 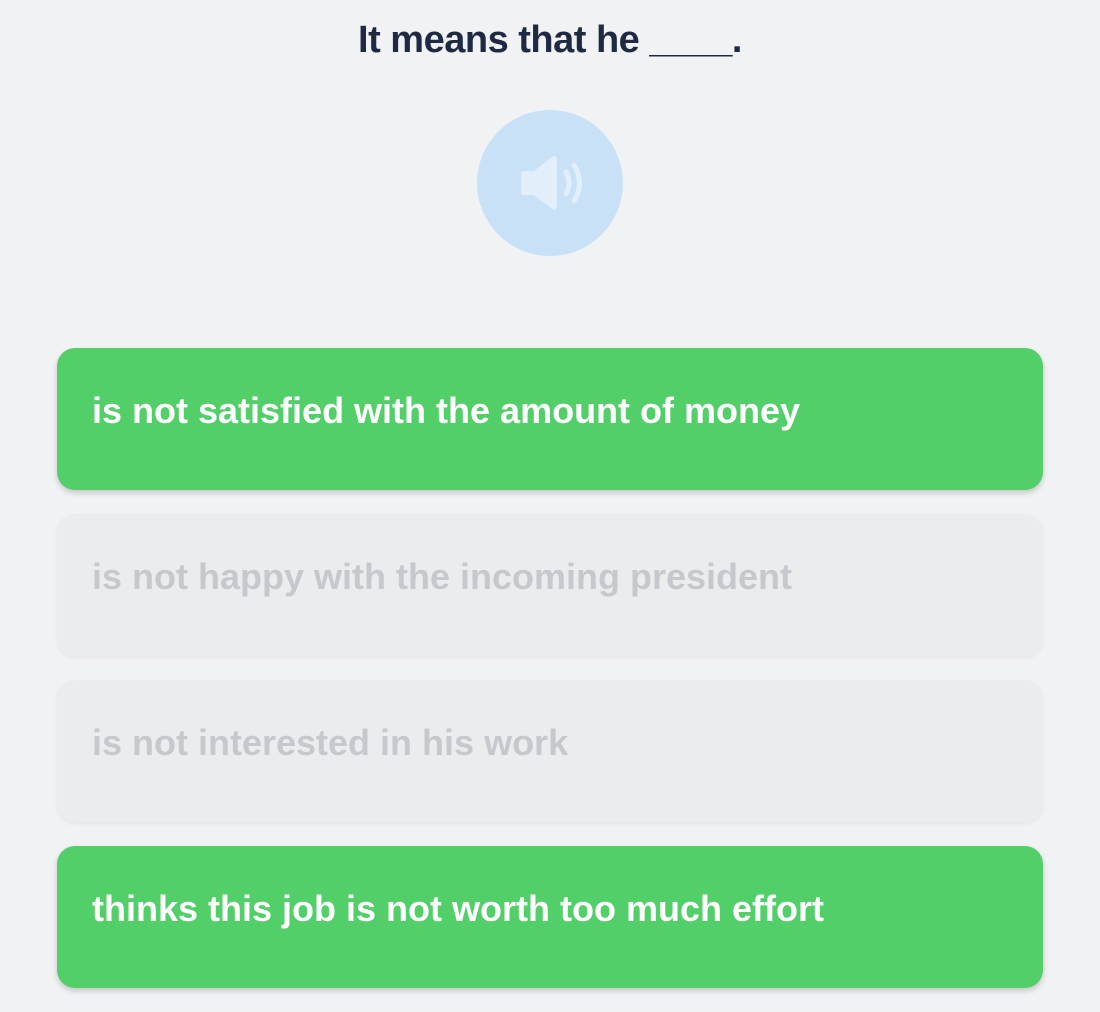 I want to click on answer-option-2: is not happy with the incoming president, so click(x=550, y=585).